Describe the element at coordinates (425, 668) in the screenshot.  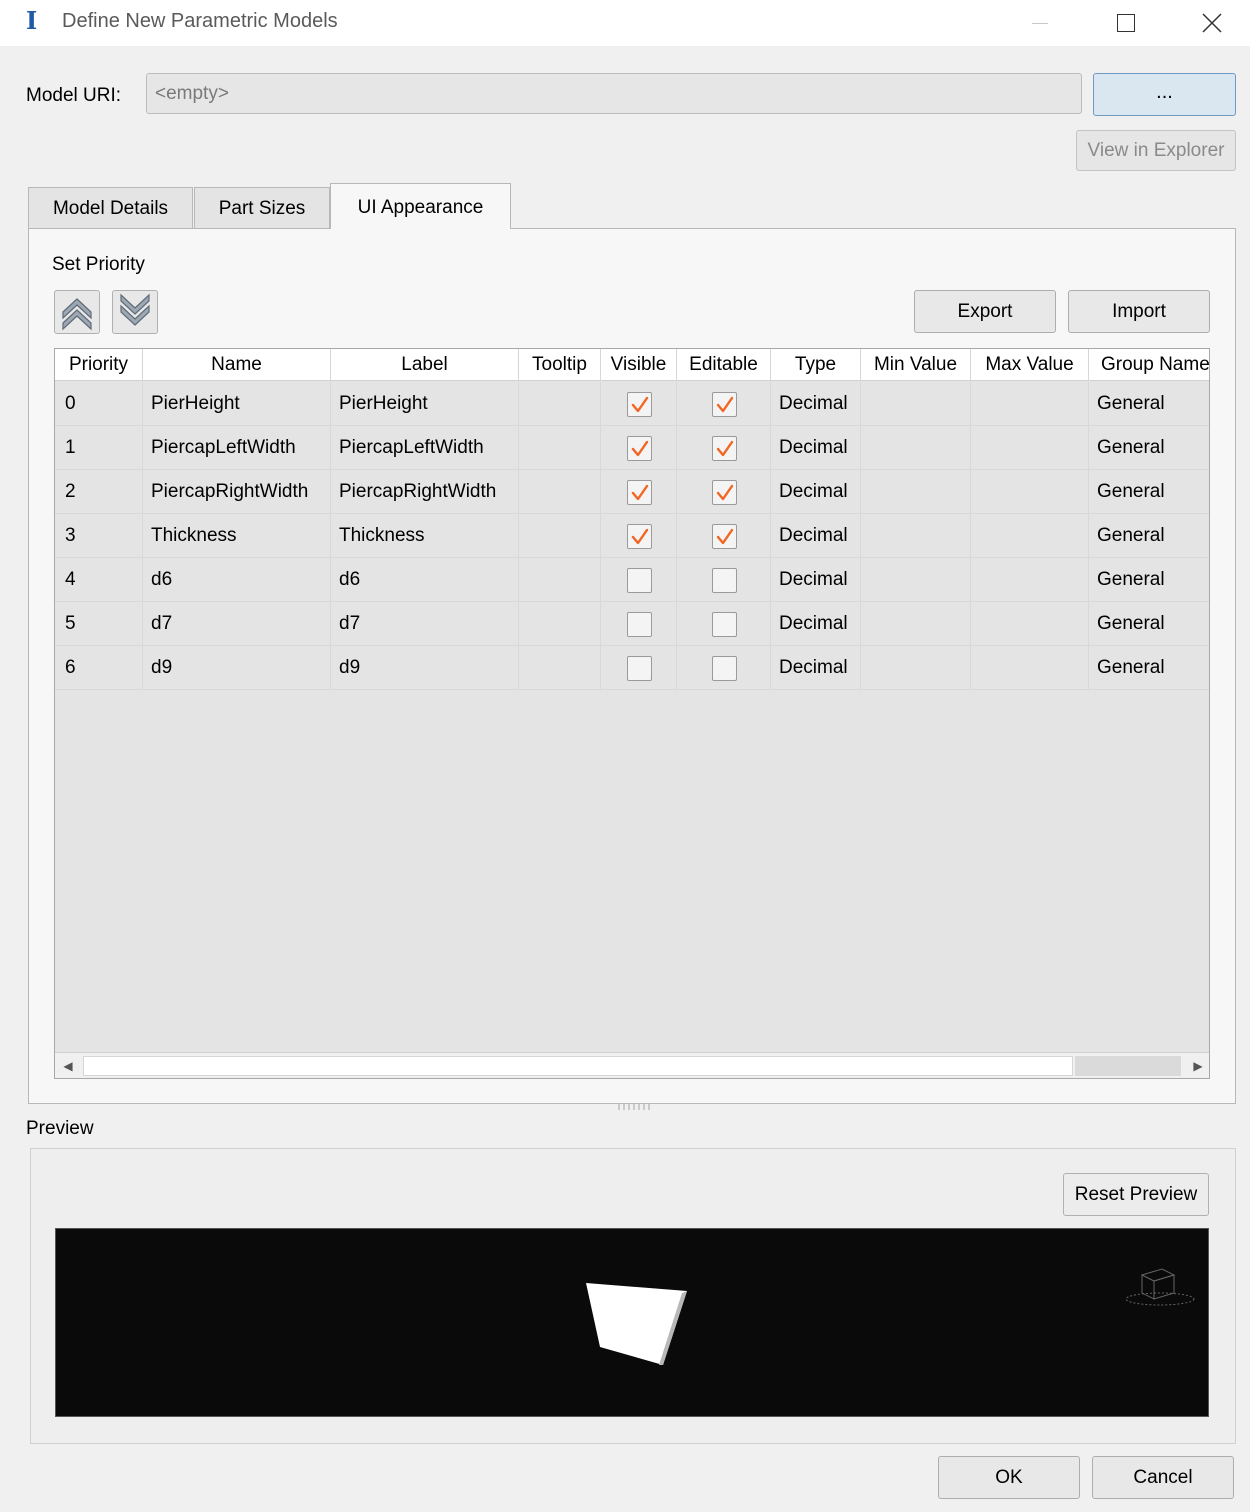
I see `cell-label: d9` at that location.